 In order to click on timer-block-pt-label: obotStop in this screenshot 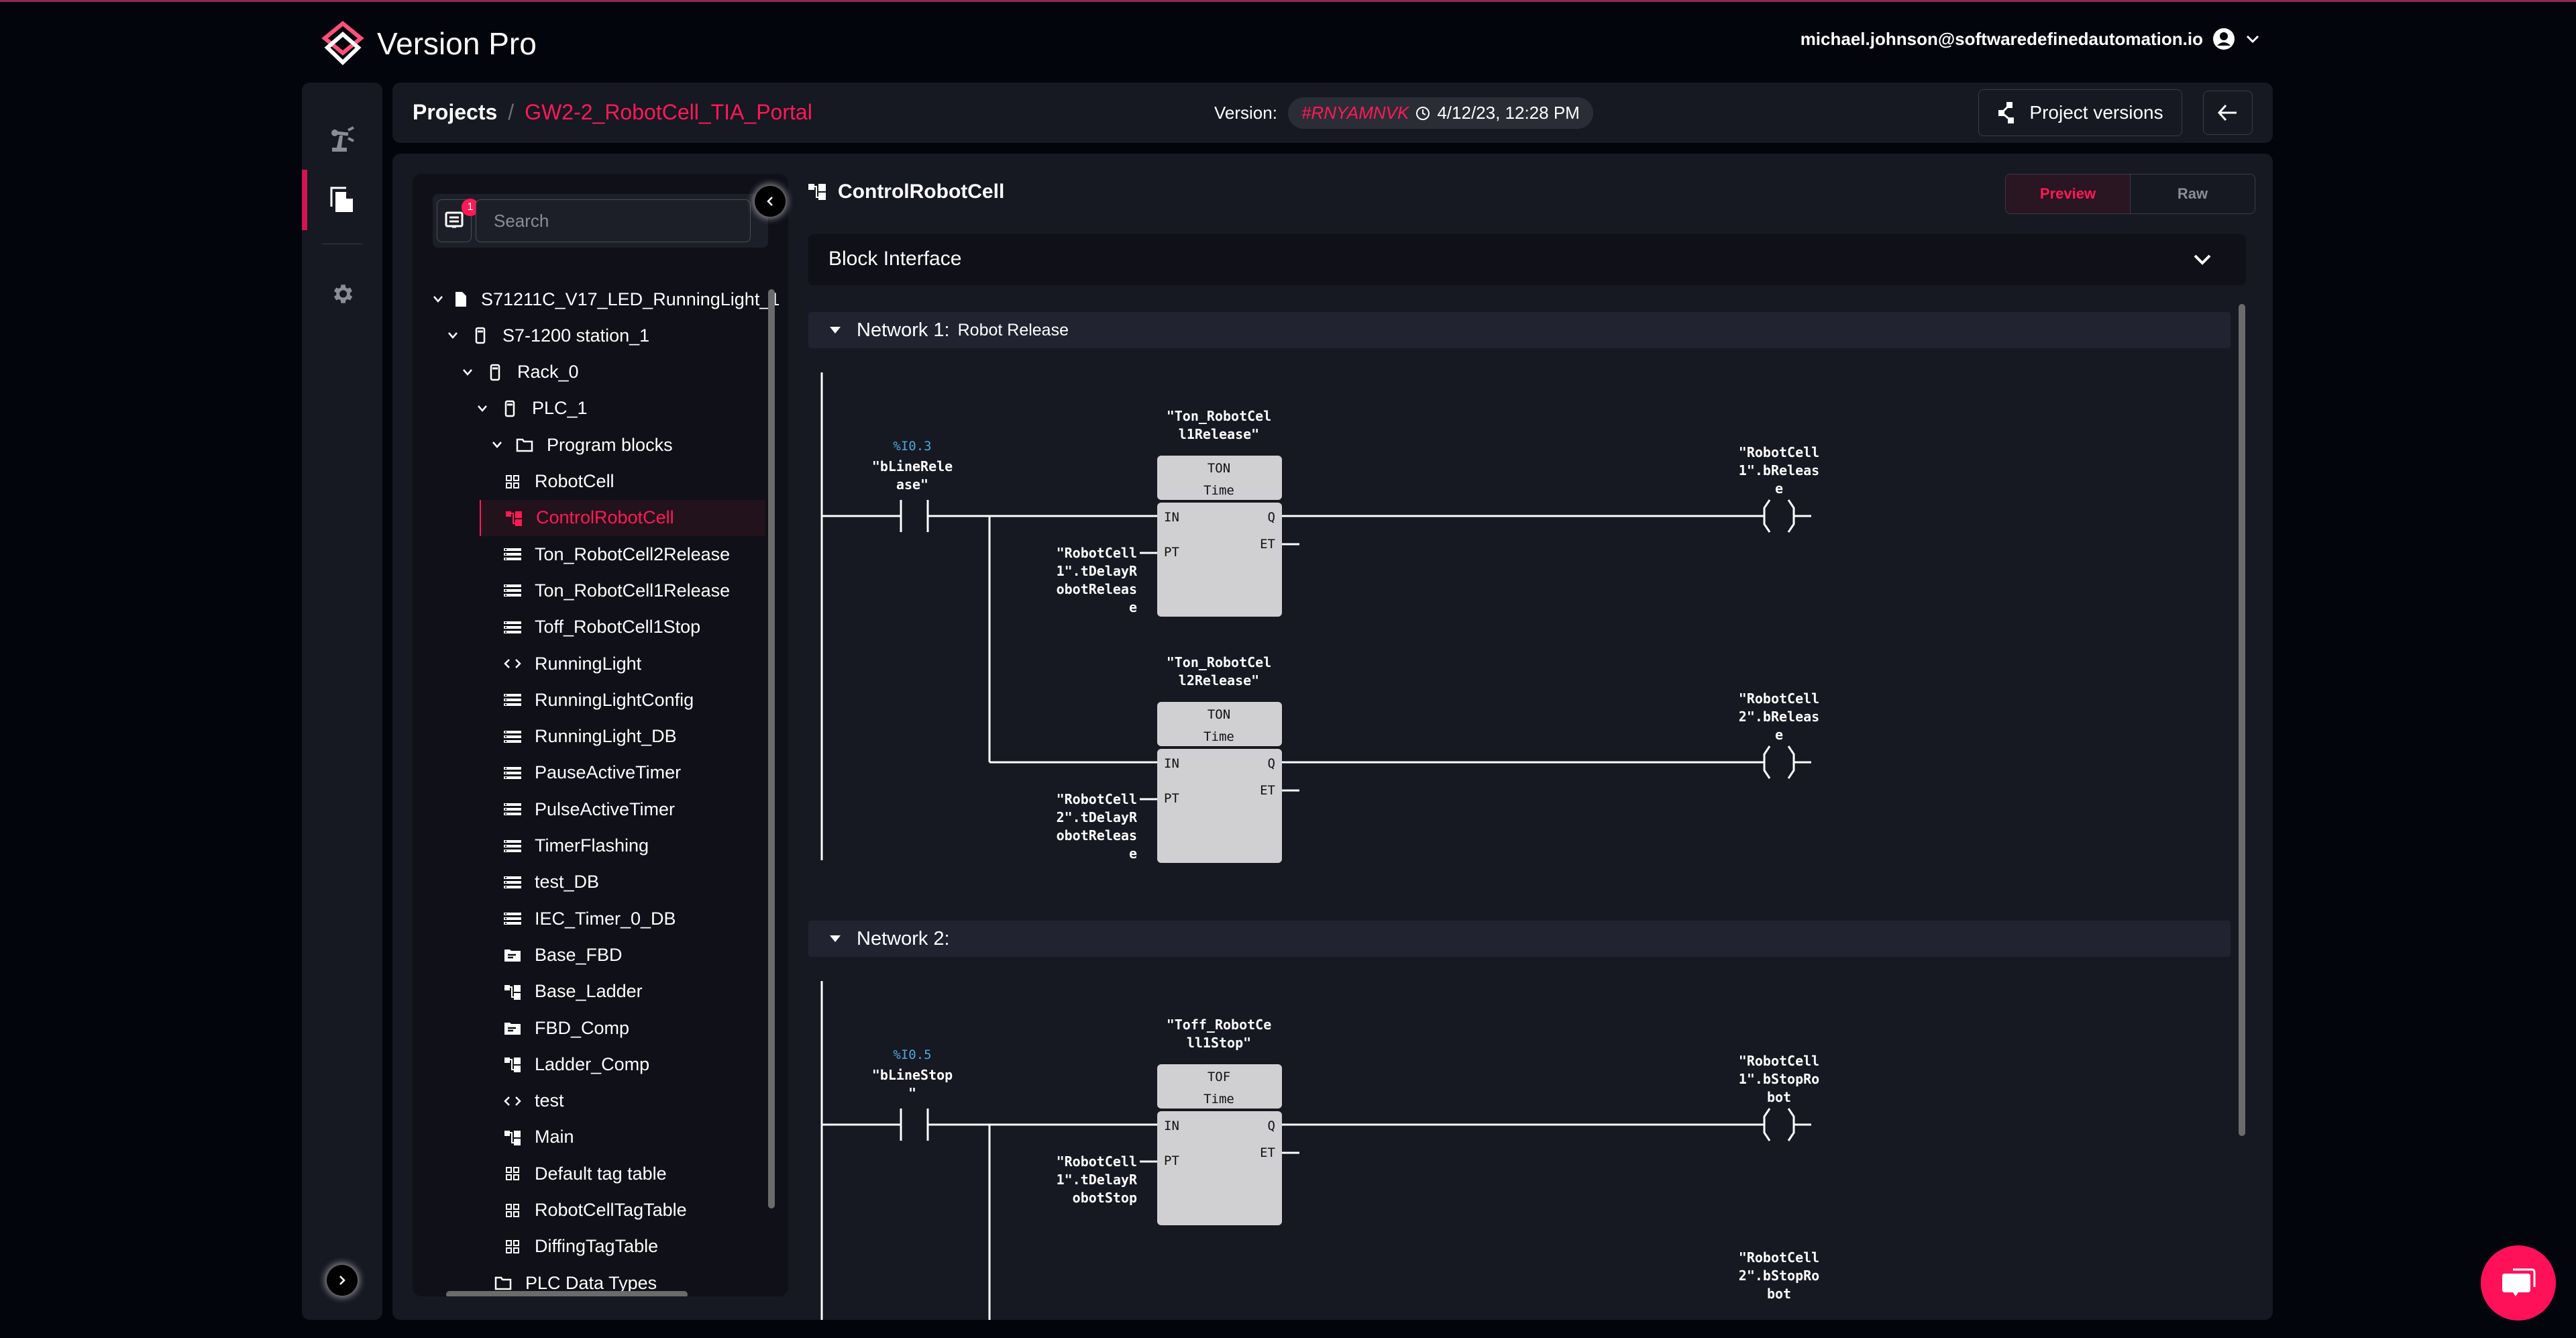, I will do `click(1105, 1198)`.